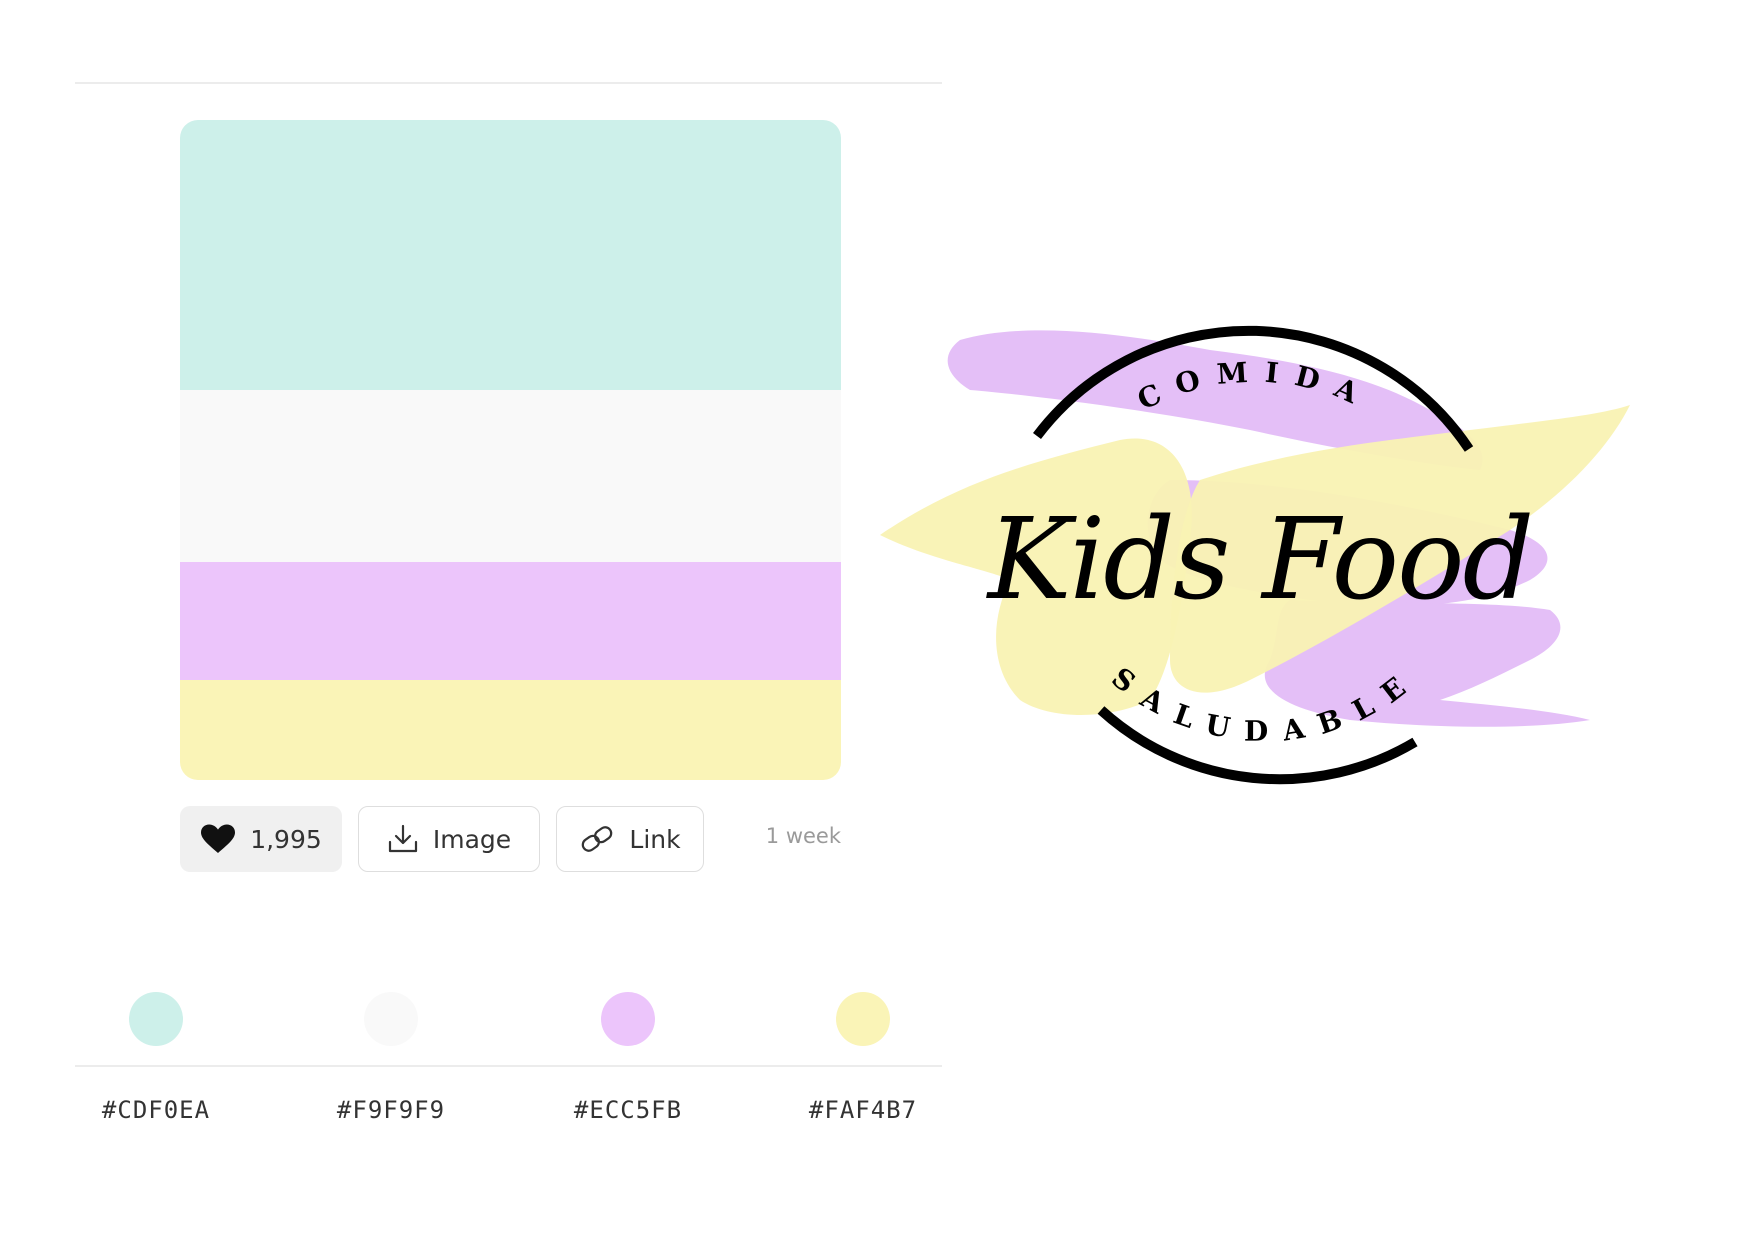  What do you see at coordinates (597, 839) in the screenshot?
I see `link-icon` at bounding box center [597, 839].